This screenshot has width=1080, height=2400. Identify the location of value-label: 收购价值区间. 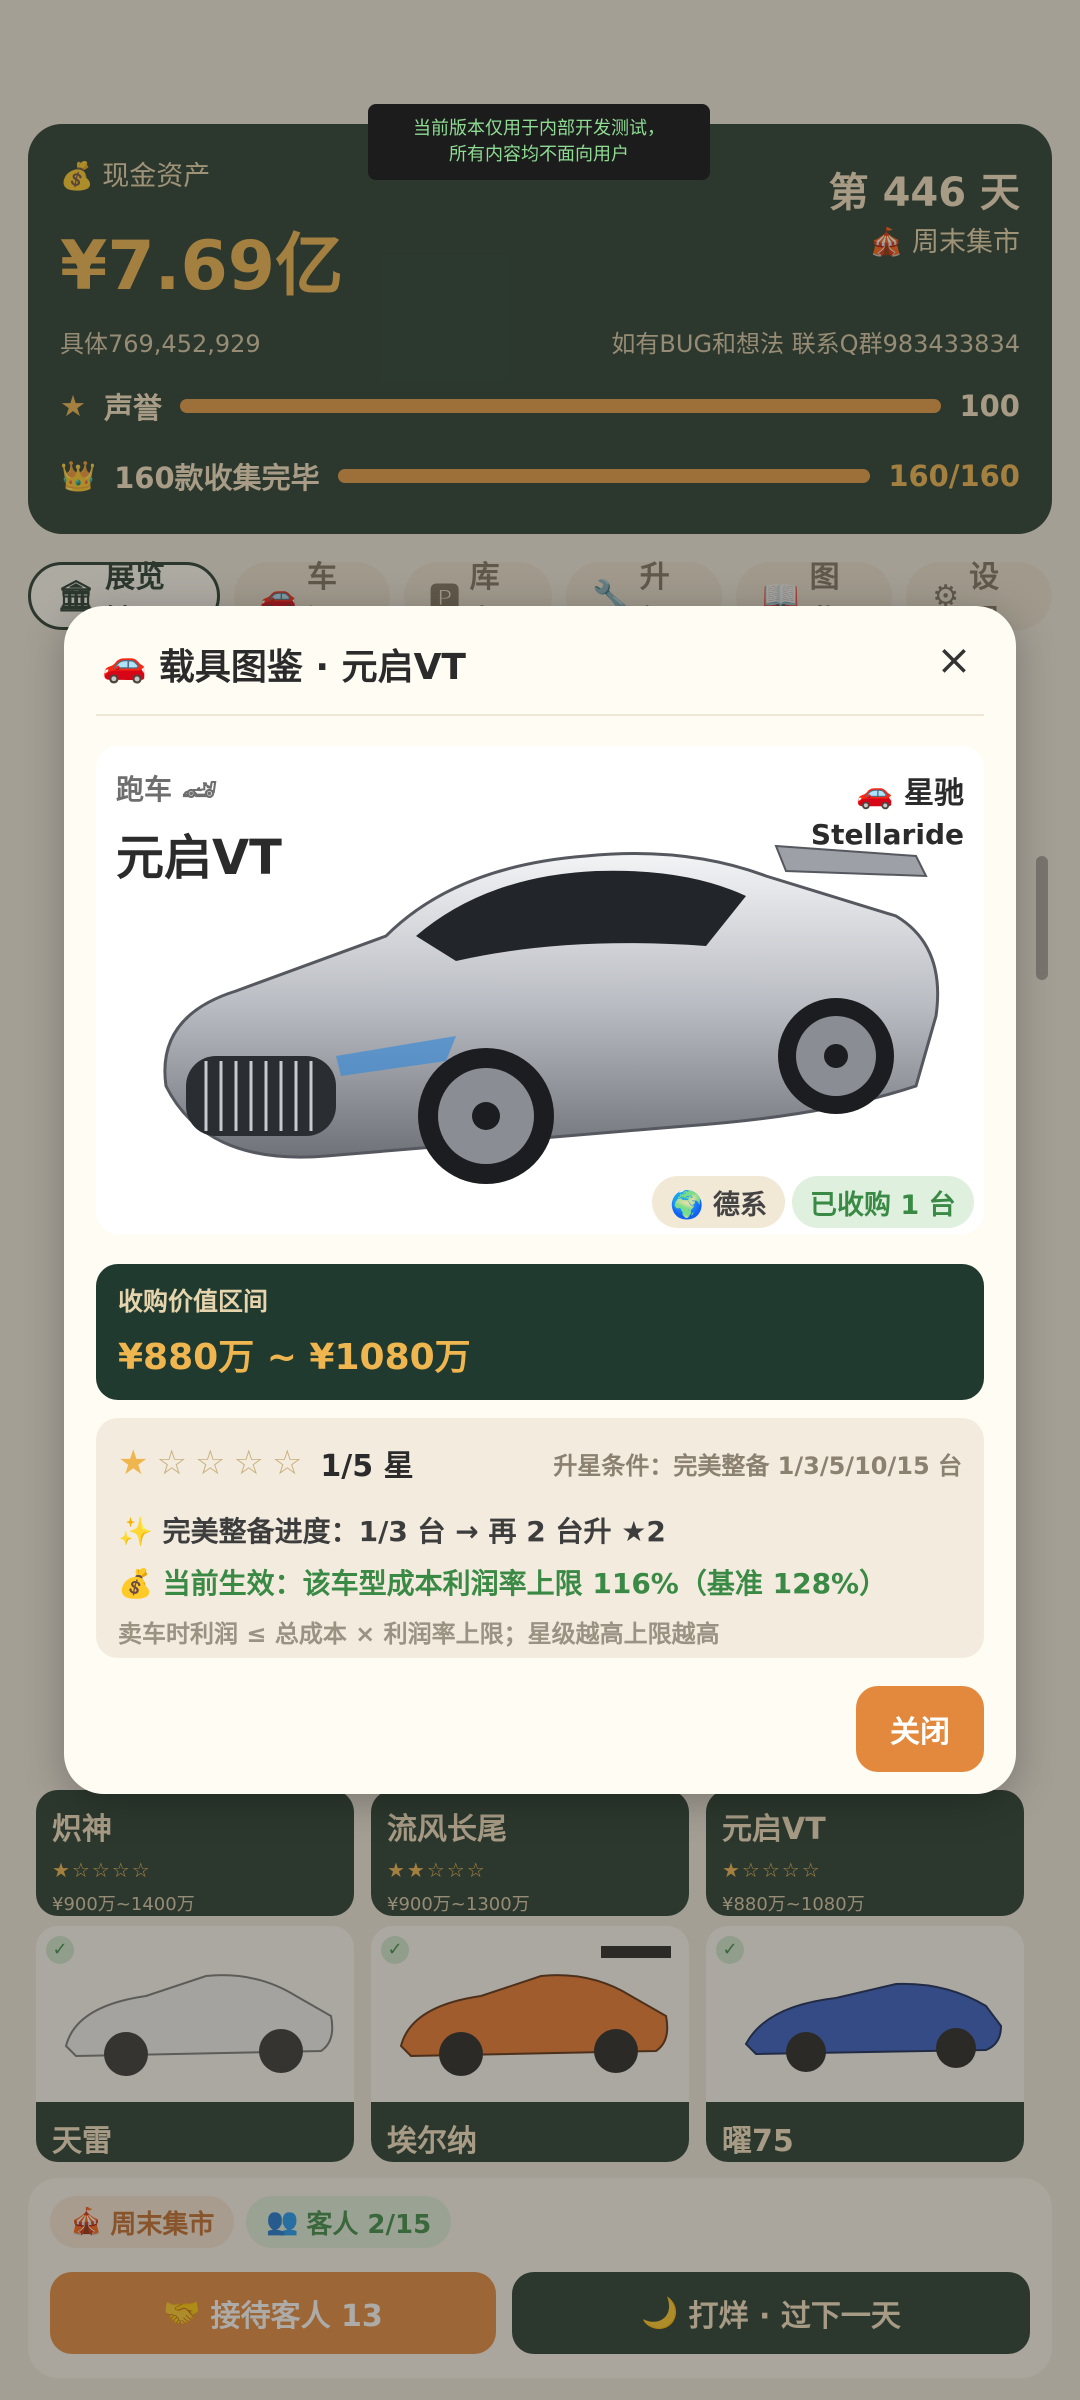
(193, 1301).